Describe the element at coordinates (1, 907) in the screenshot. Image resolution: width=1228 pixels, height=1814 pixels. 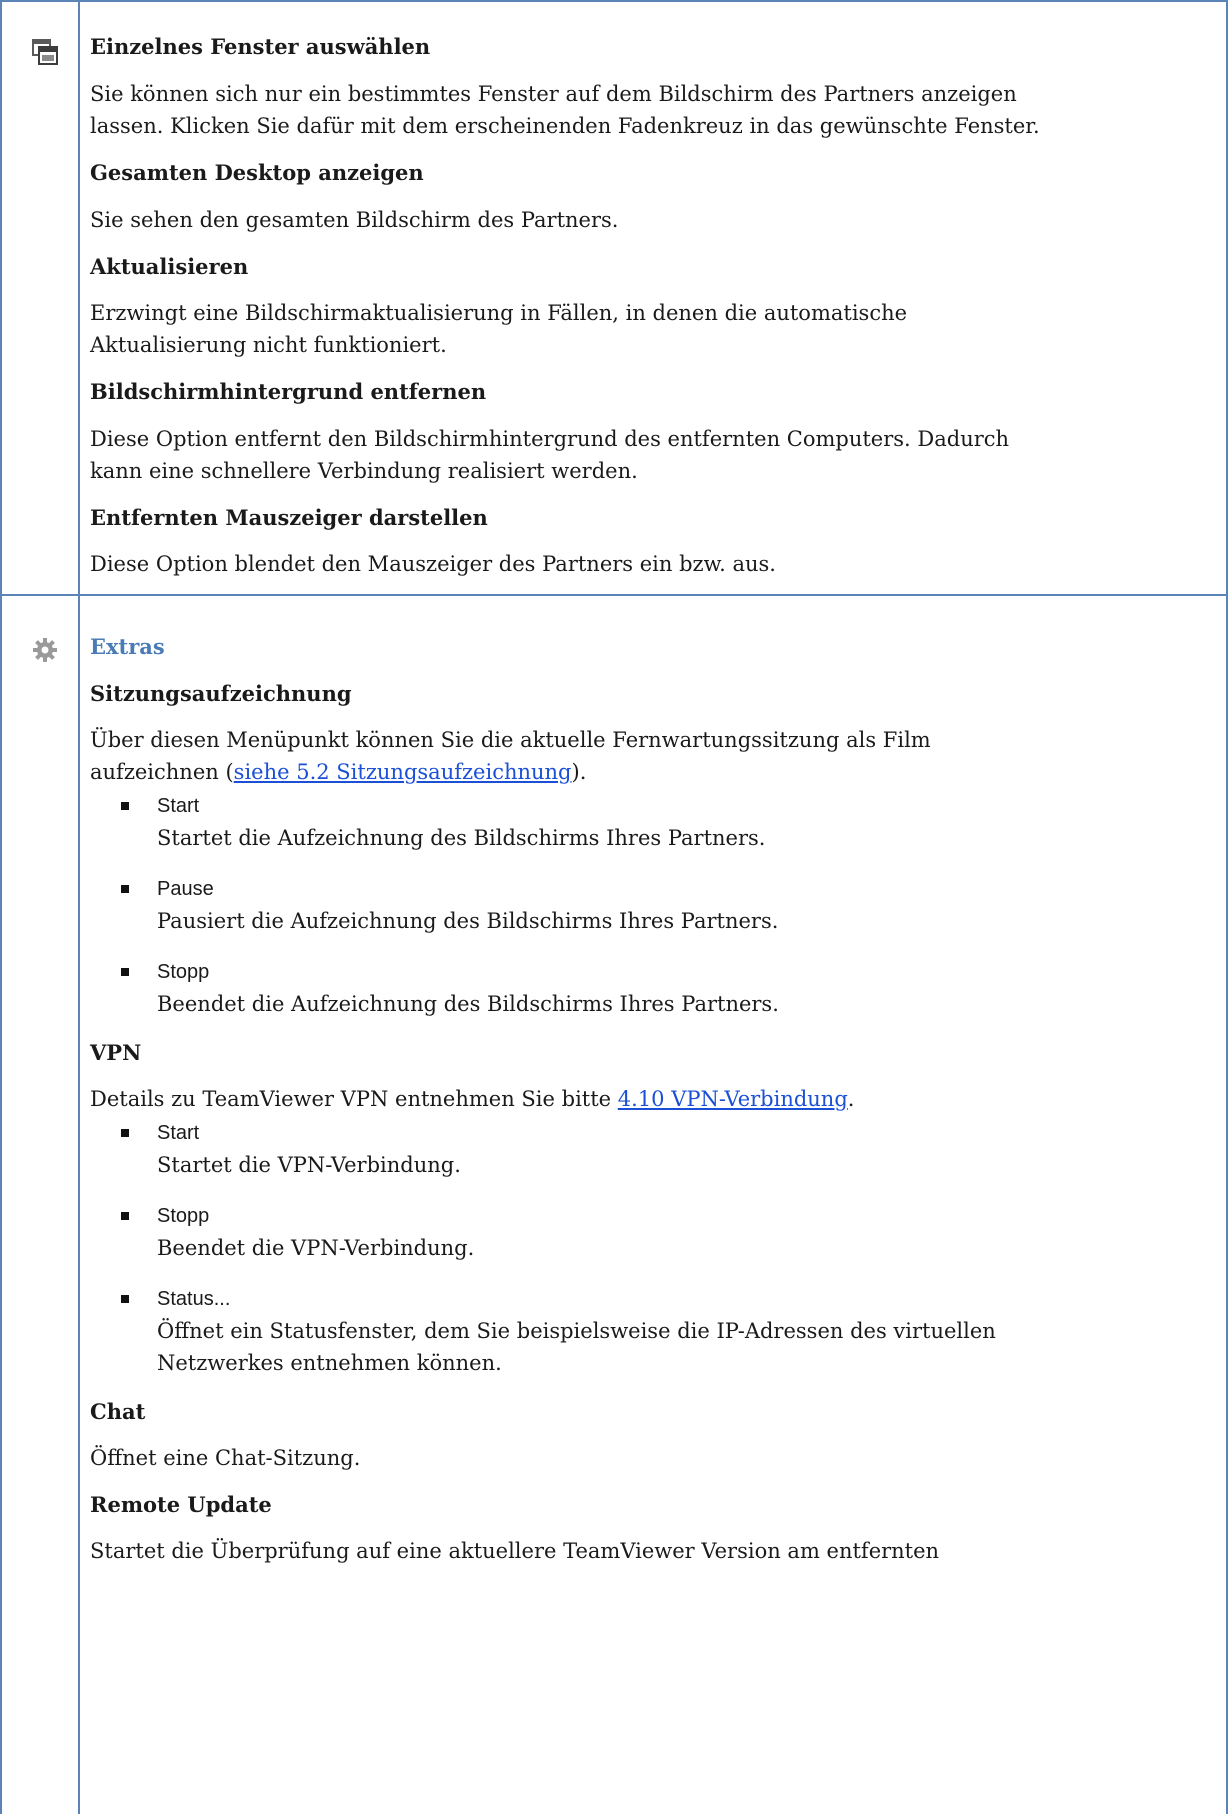
I see `table-left-border` at that location.